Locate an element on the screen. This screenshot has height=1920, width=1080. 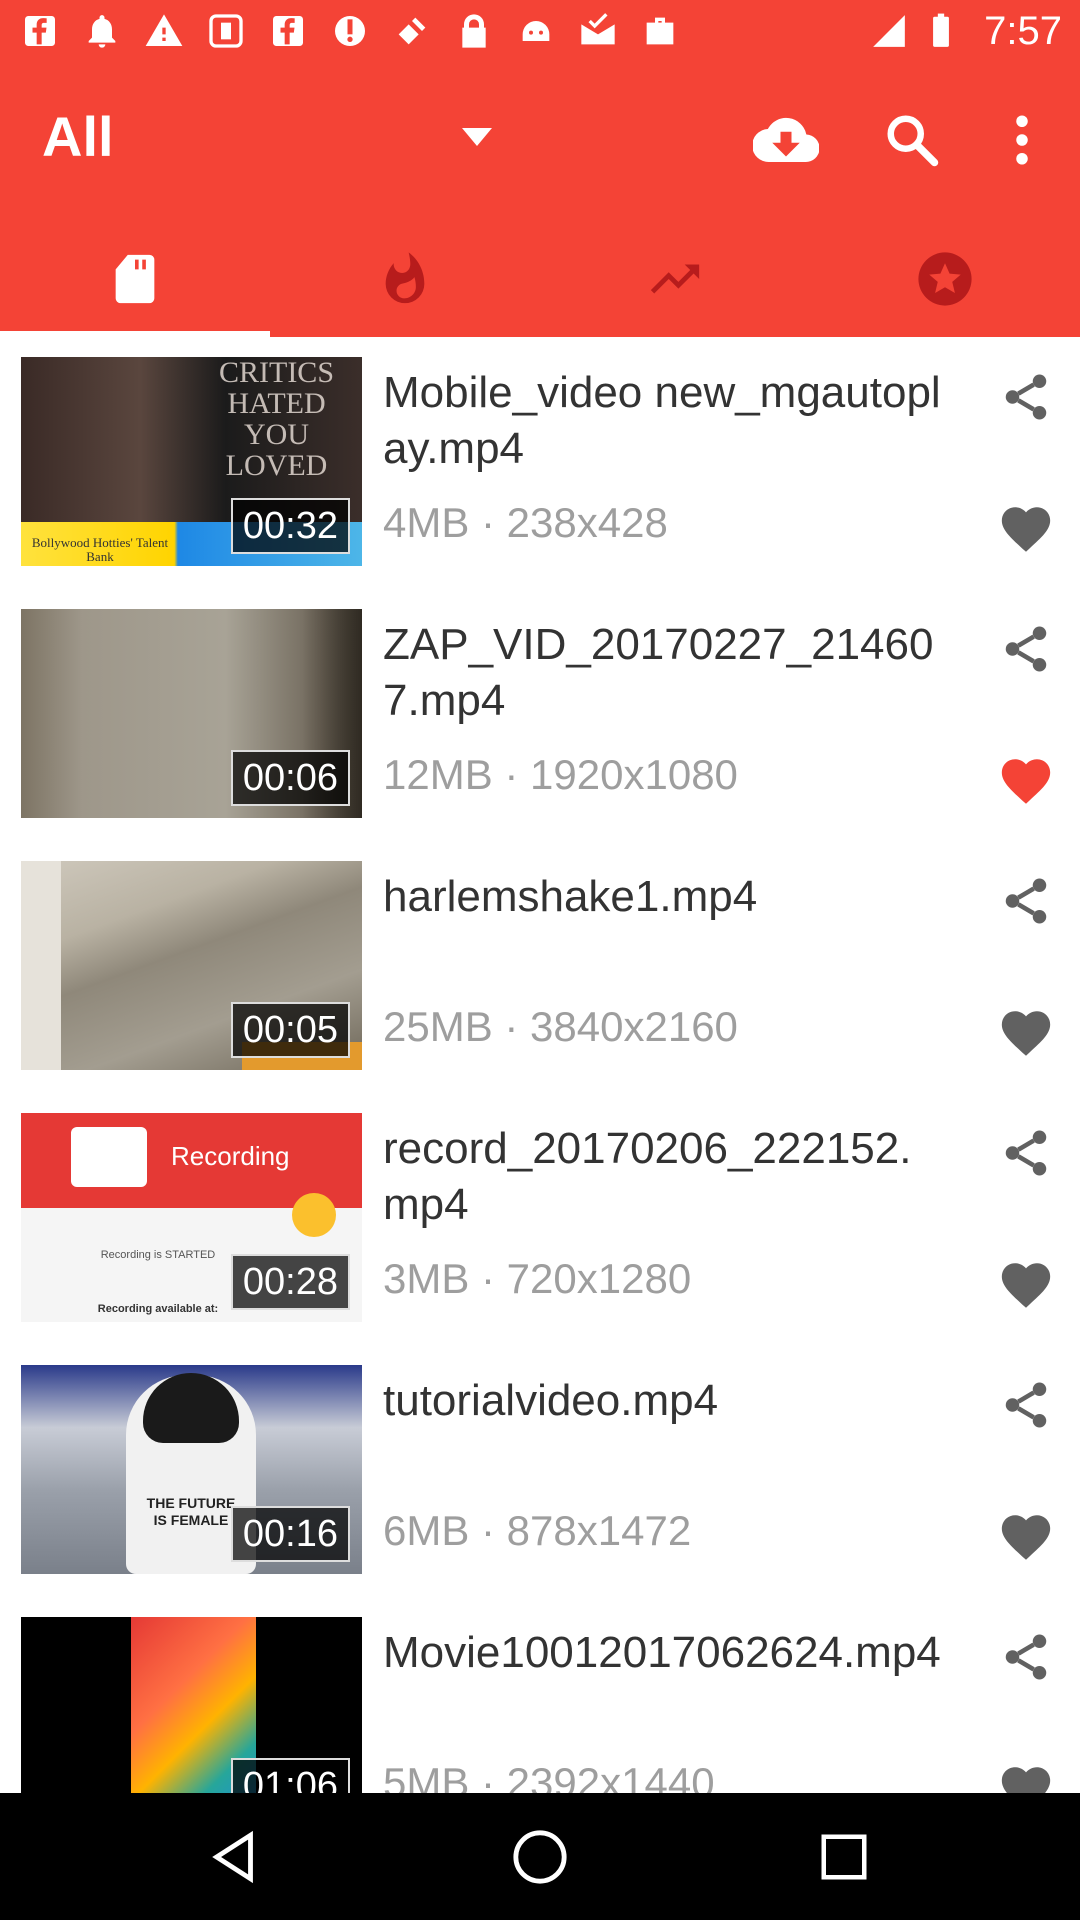
video-meta: 6MB · 878x1472 is located at coordinates (537, 1530).